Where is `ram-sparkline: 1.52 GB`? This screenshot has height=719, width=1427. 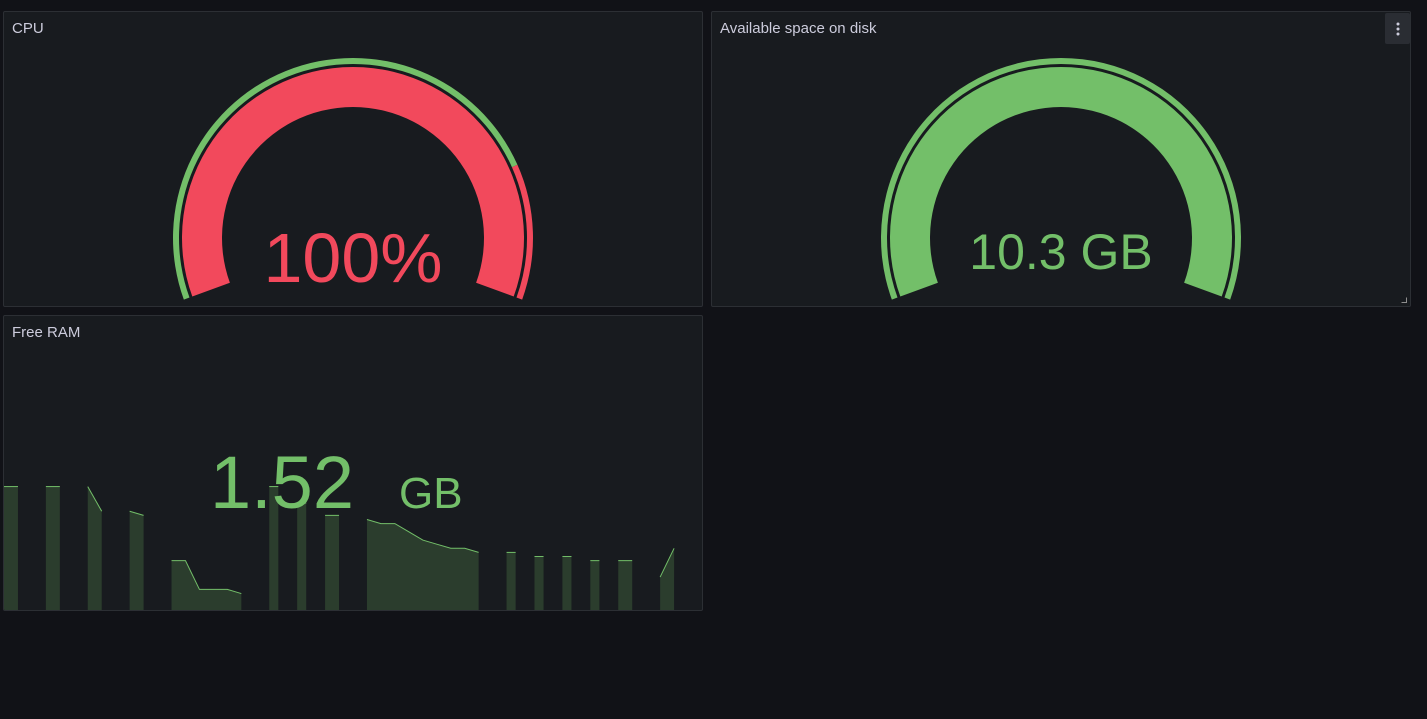
ram-sparkline: 1.52 GB is located at coordinates (339, 525).